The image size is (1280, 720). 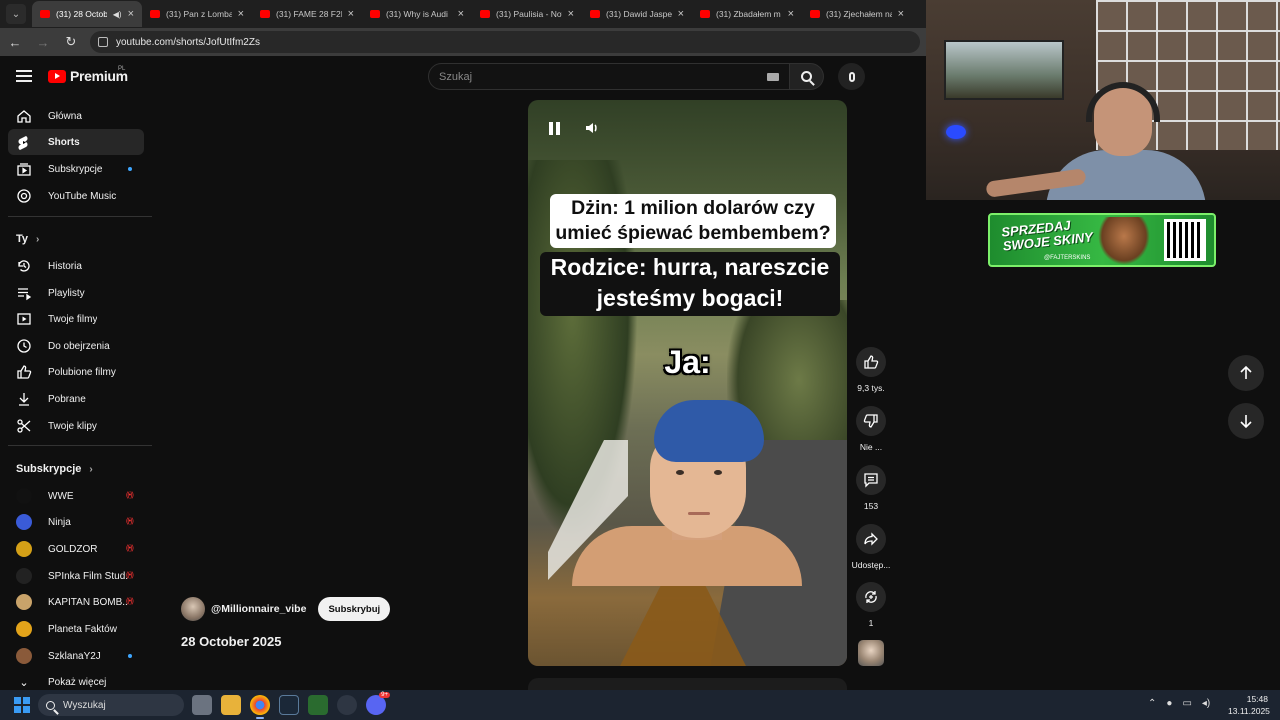 What do you see at coordinates (527, 14) in the screenshot?
I see `browser-tab: (31) Paulisia - Nov ×` at bounding box center [527, 14].